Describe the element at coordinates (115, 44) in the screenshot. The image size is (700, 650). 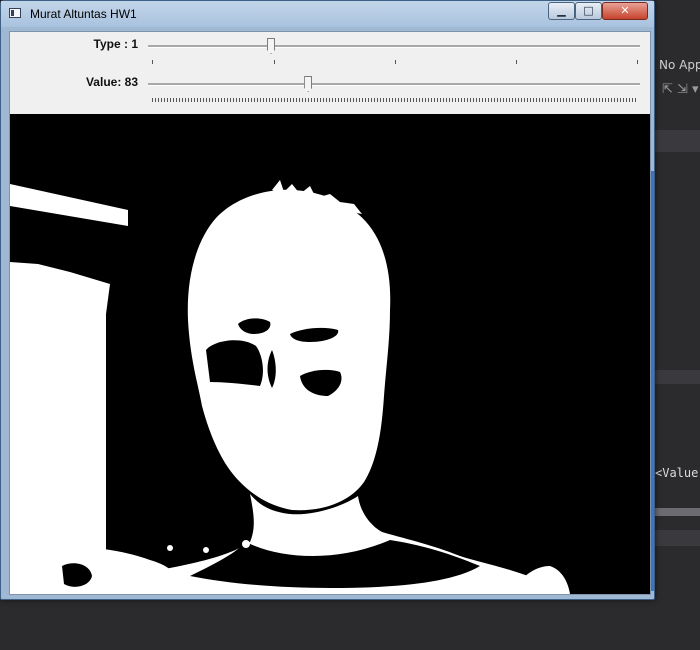
I see `trackbar-type-label: Type : 1` at that location.